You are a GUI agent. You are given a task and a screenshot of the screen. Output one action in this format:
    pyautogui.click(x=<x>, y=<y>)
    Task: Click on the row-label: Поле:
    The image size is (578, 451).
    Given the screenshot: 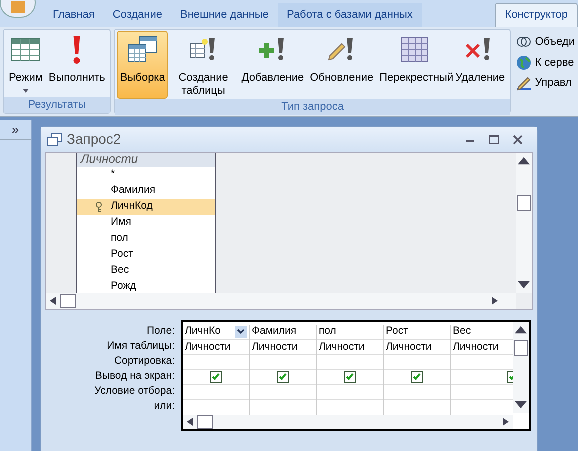 What is the action you would take?
    pyautogui.click(x=160, y=331)
    